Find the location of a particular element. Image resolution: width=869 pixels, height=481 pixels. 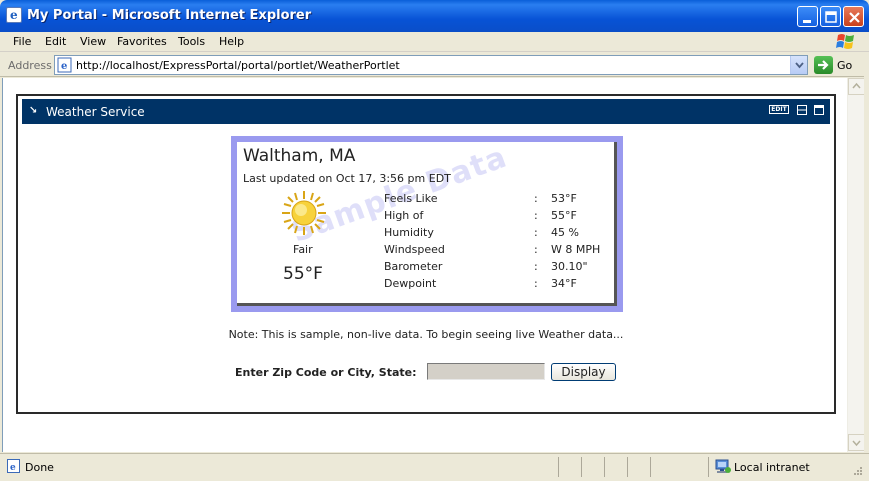

stat-label: High of is located at coordinates (404, 215).